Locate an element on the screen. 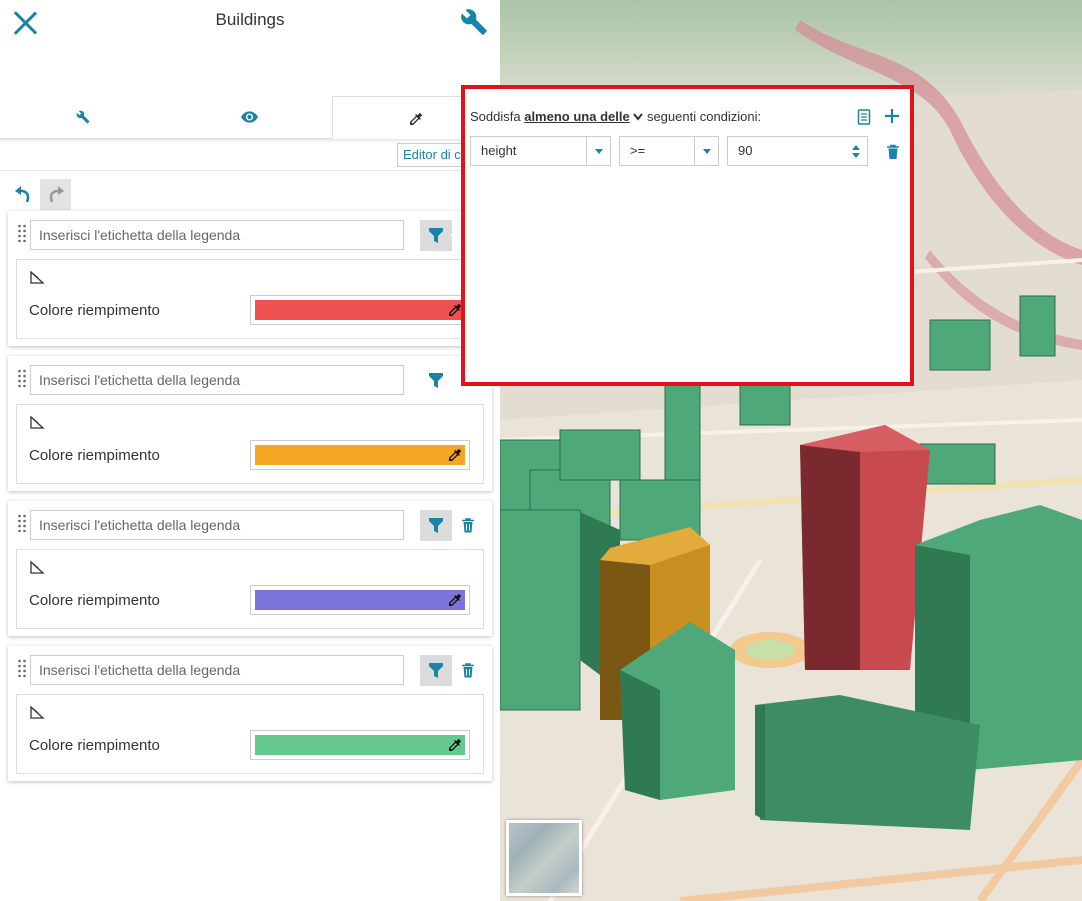  popup-caret is located at coordinates (455, 235).